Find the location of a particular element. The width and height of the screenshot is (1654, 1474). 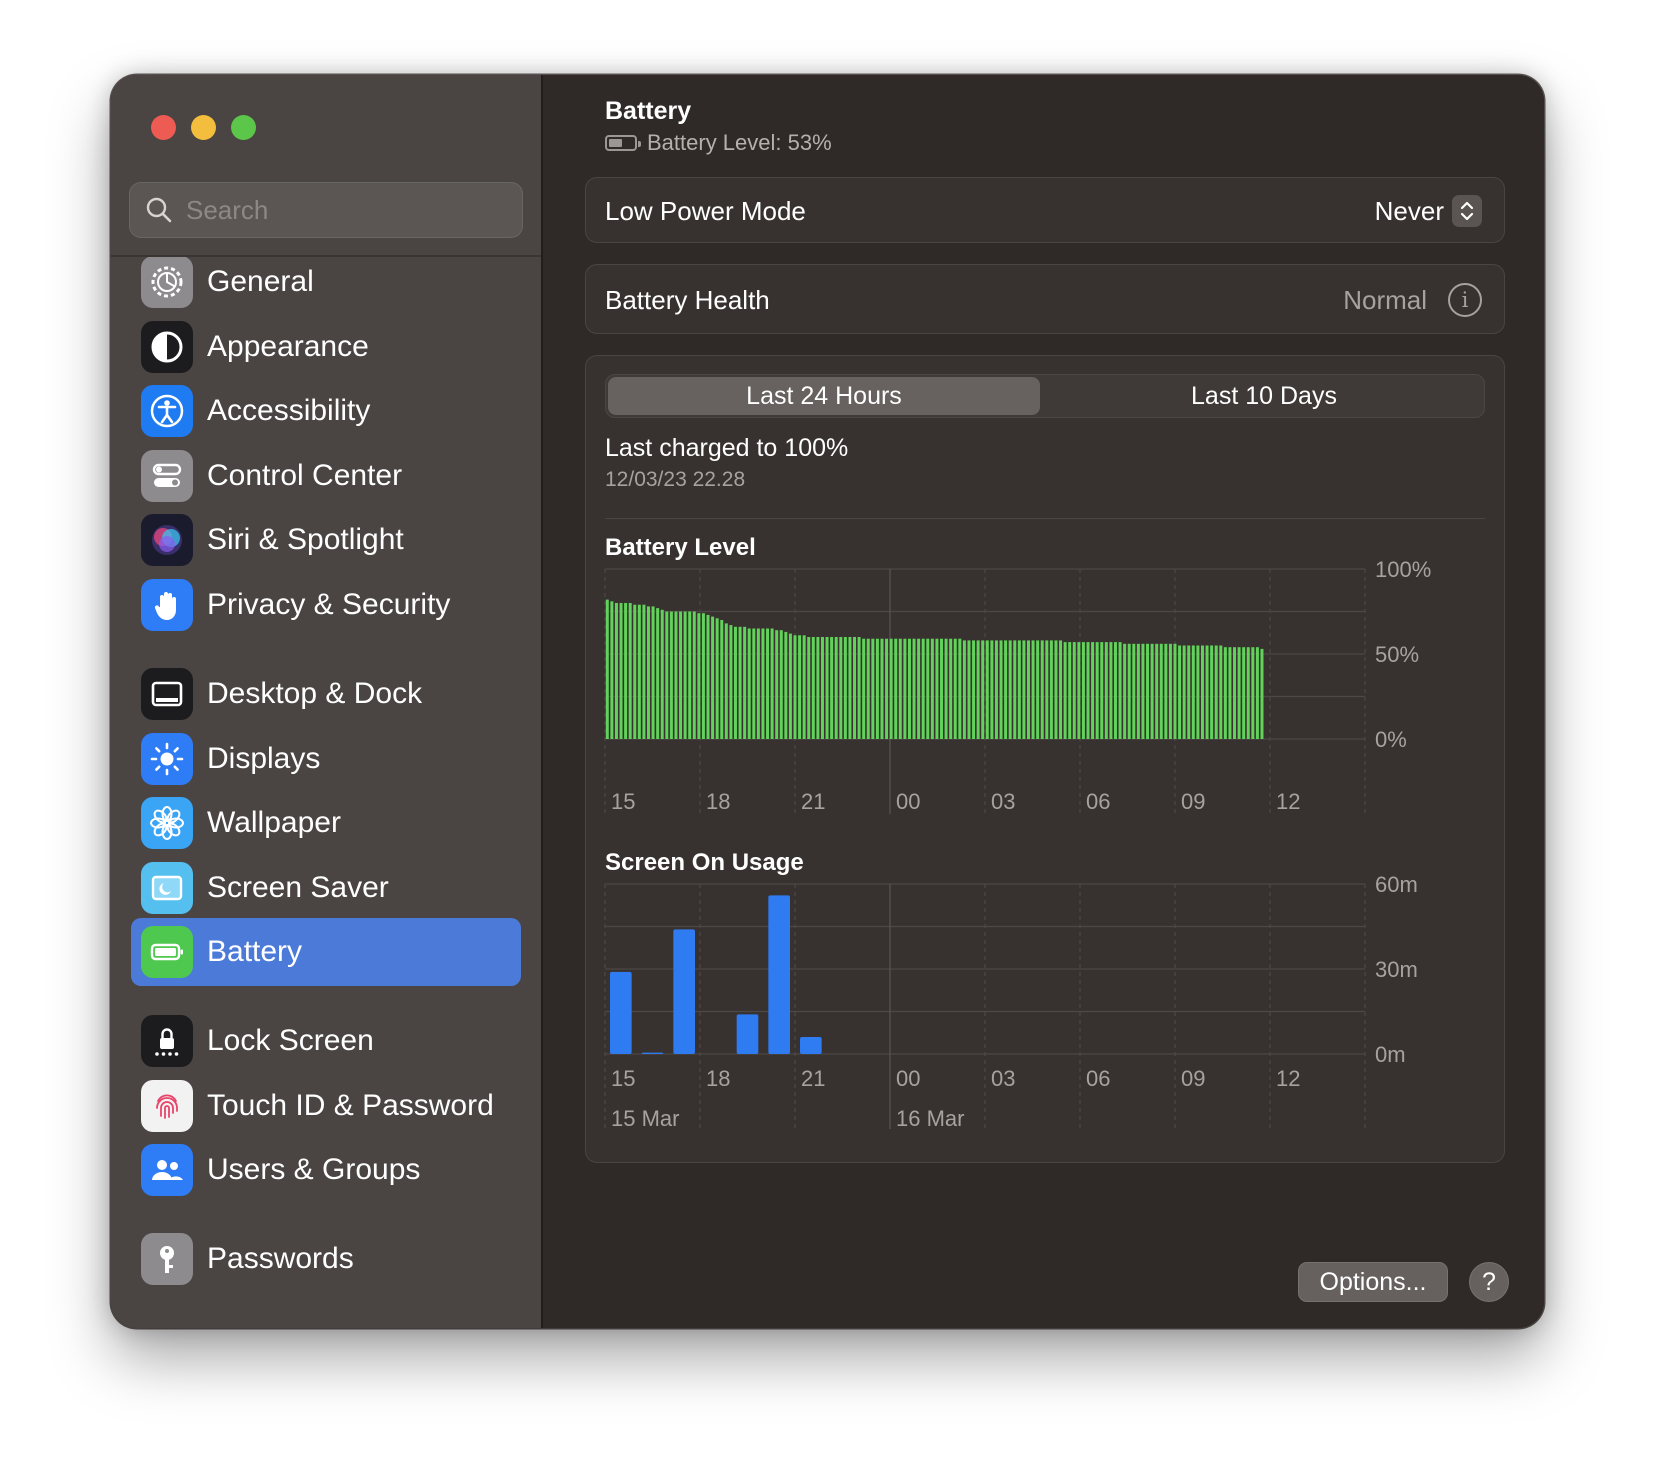

low-power-mode-value: Never is located at coordinates (1409, 211).